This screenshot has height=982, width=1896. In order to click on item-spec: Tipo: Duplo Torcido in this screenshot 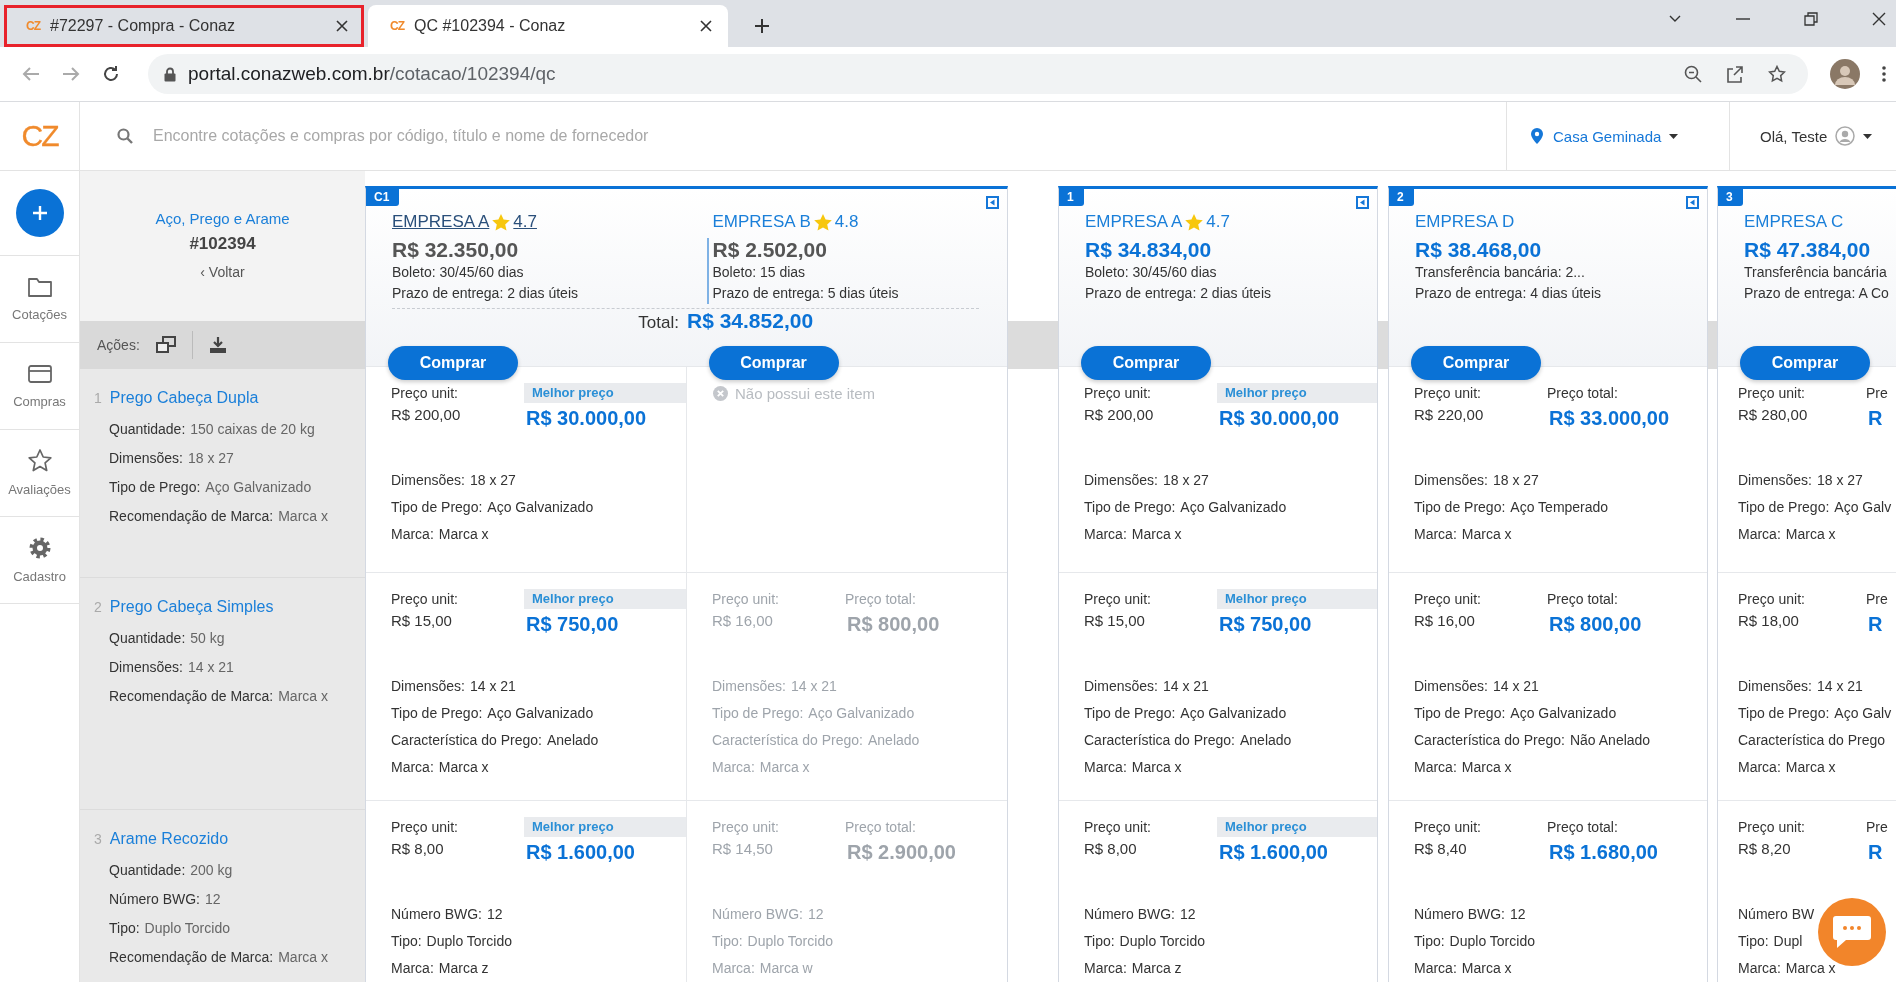, I will do `click(169, 928)`.